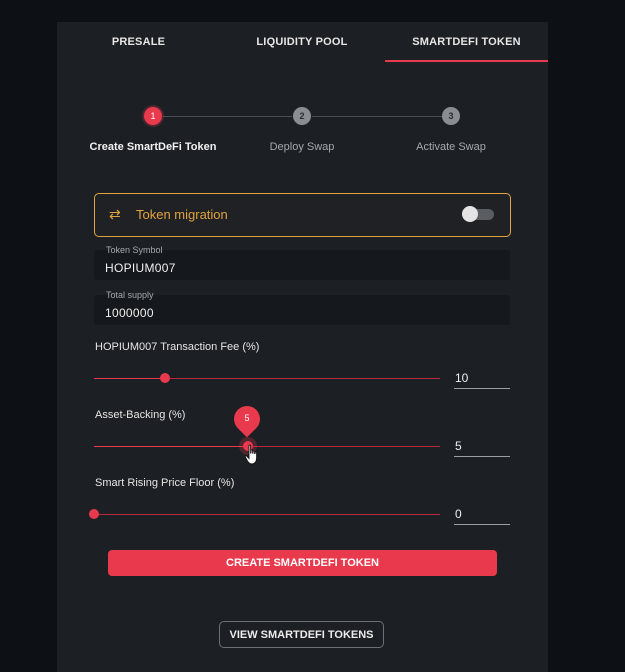  Describe the element at coordinates (482, 378) in the screenshot. I see `transaction-fee-input: 10` at that location.